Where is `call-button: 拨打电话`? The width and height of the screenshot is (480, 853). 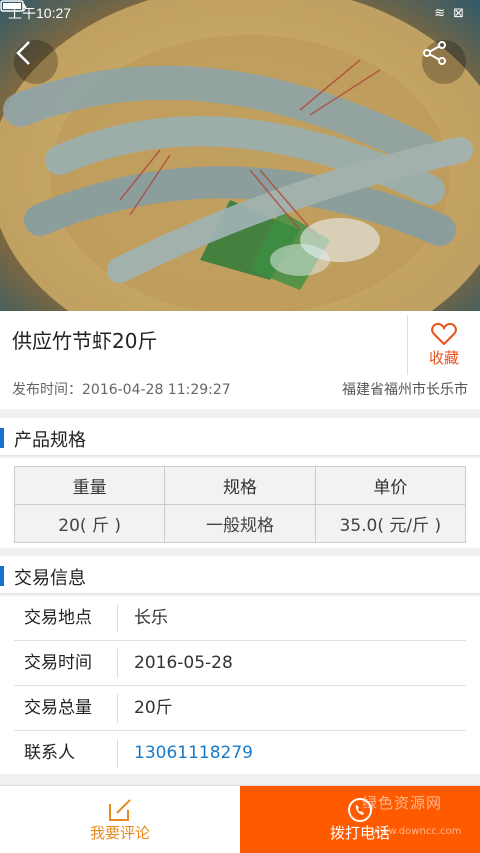
call-button: 拨打电话 is located at coordinates (360, 819).